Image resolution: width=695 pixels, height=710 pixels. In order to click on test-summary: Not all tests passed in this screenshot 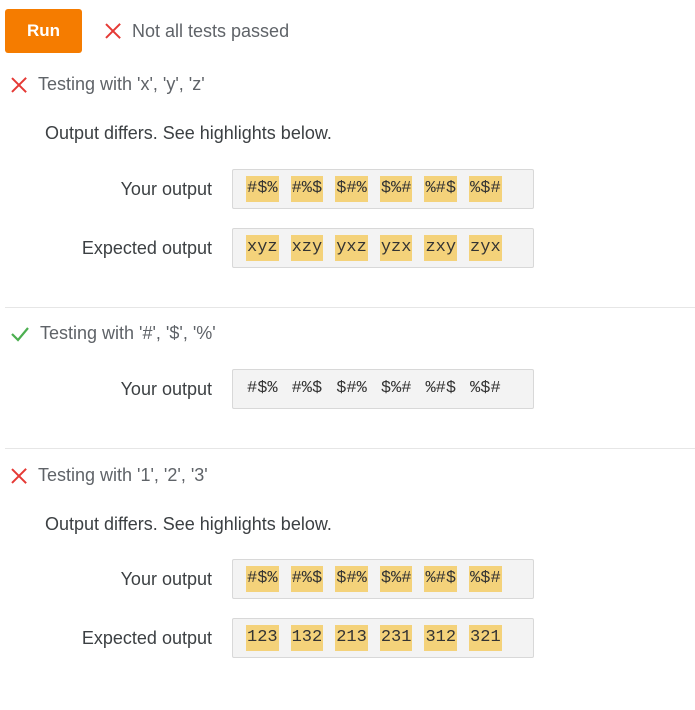, I will do `click(196, 31)`.